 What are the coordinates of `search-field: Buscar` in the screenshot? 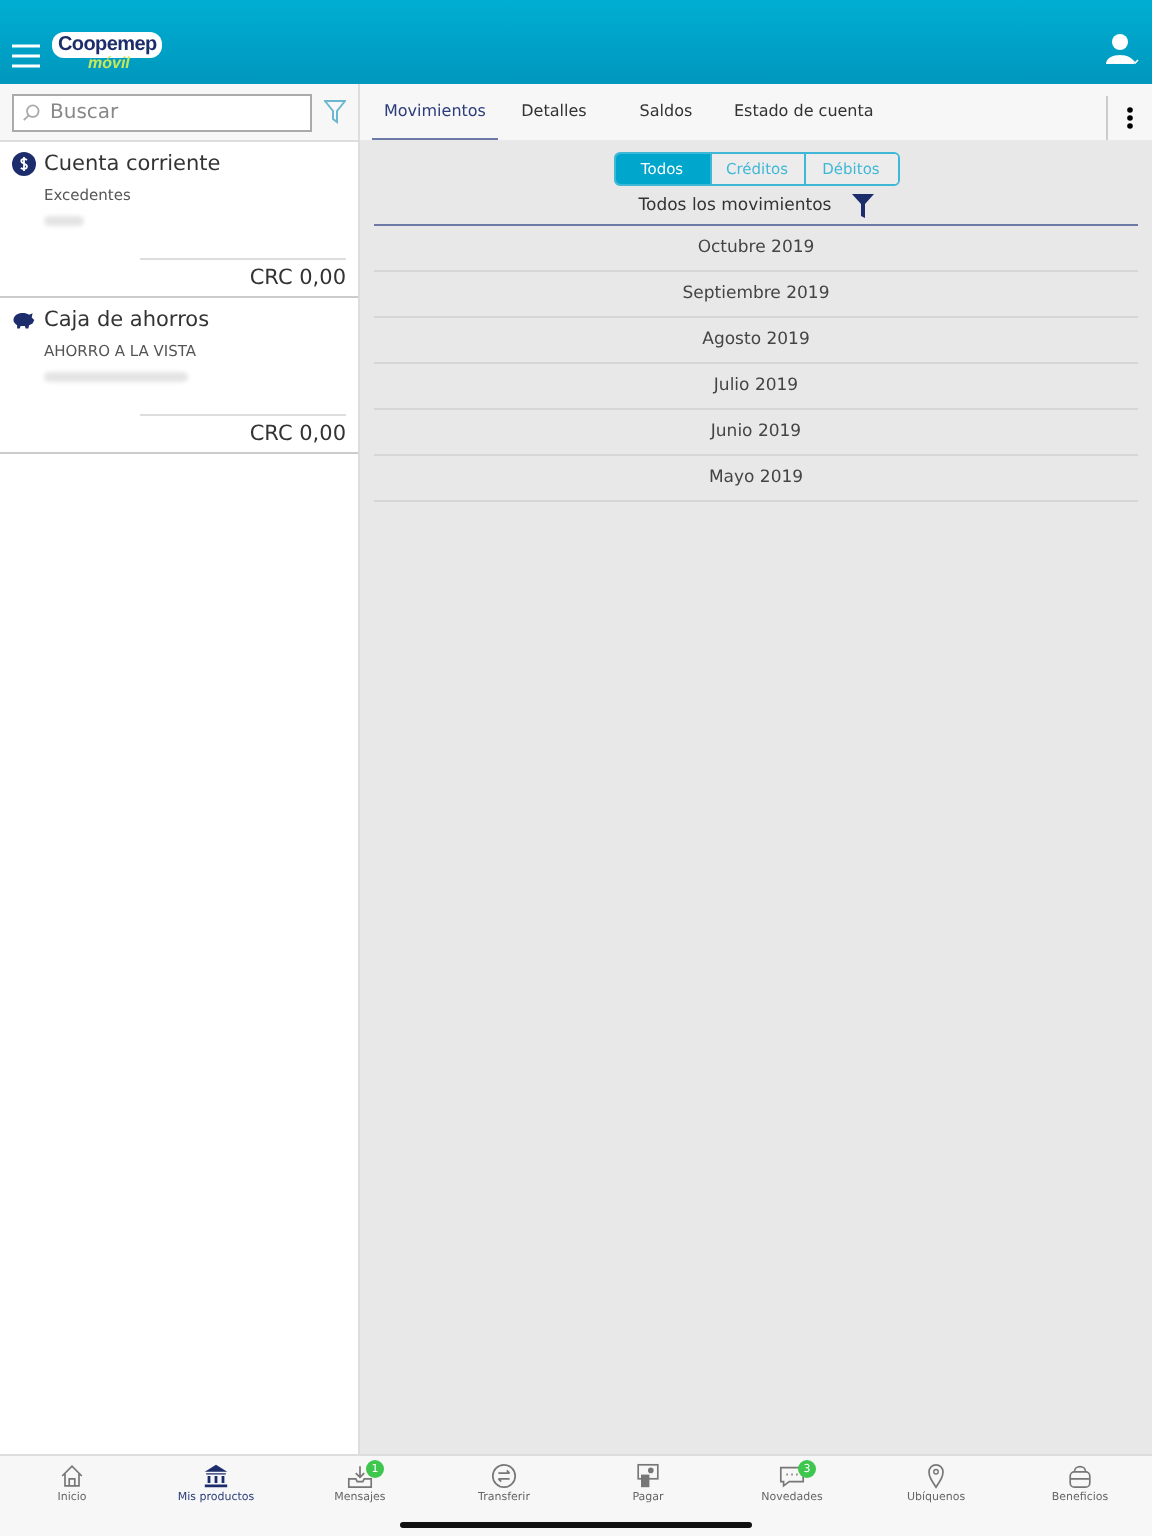 It's located at (162, 112).